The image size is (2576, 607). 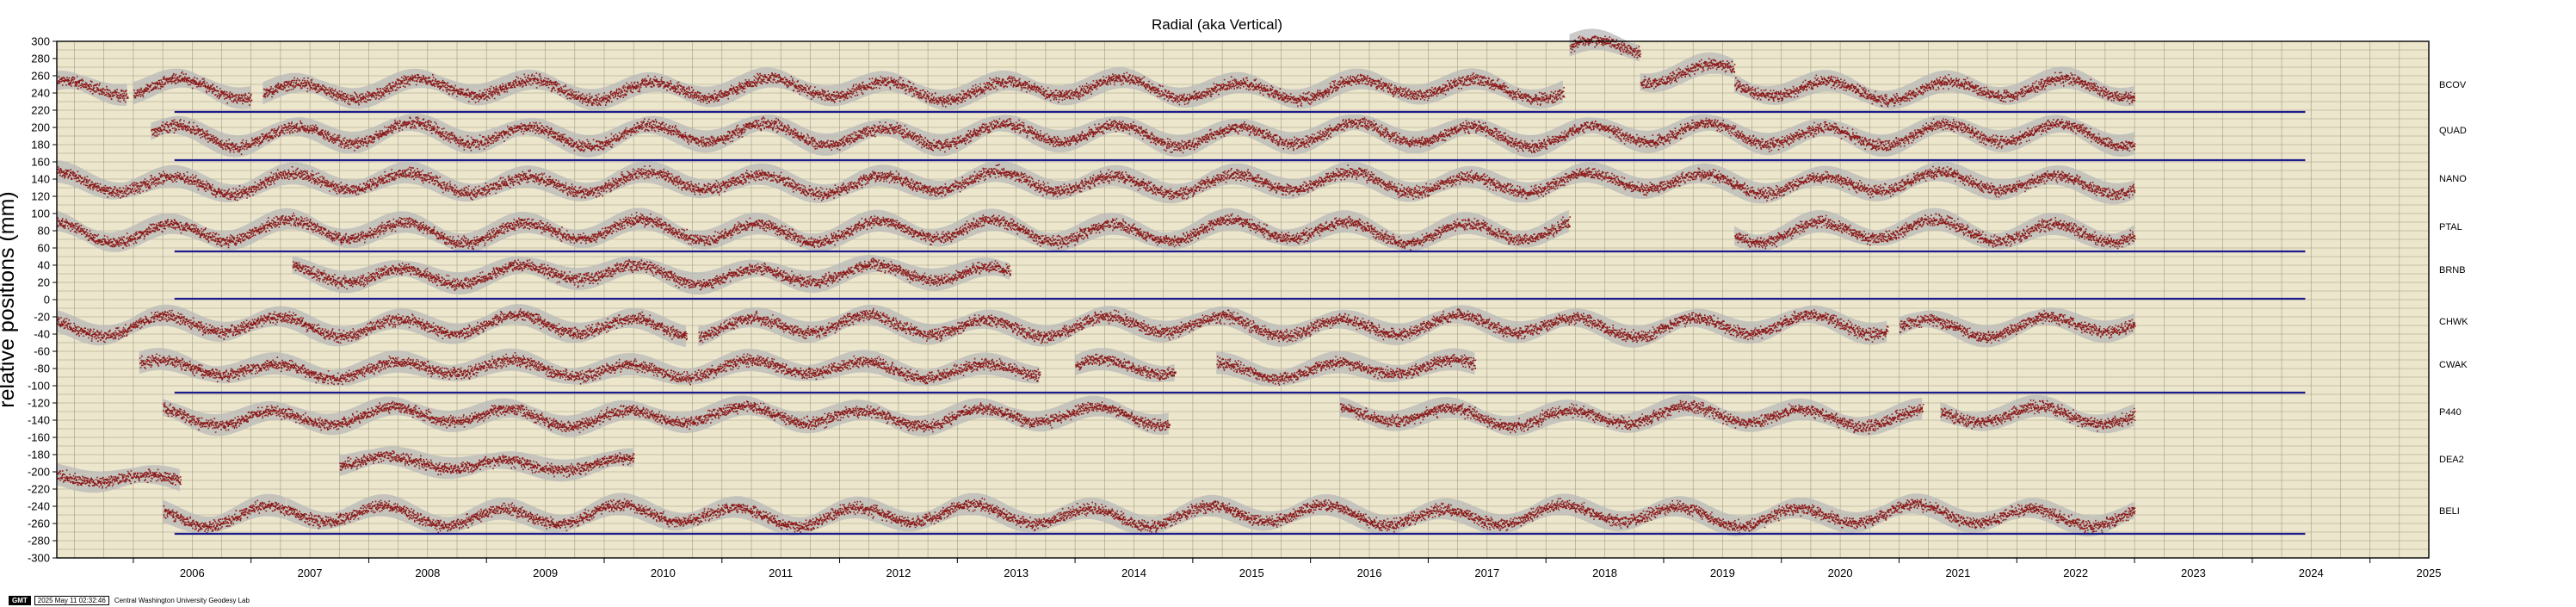 What do you see at coordinates (44, 231) in the screenshot?
I see `y-tick-label: 80` at bounding box center [44, 231].